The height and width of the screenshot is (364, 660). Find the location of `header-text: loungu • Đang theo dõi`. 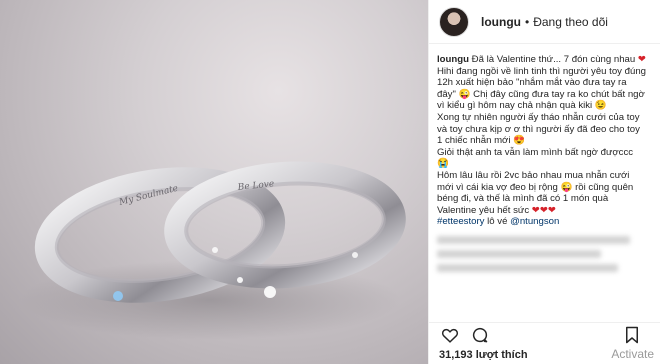

header-text: loungu • Đang theo dõi is located at coordinates (544, 22).